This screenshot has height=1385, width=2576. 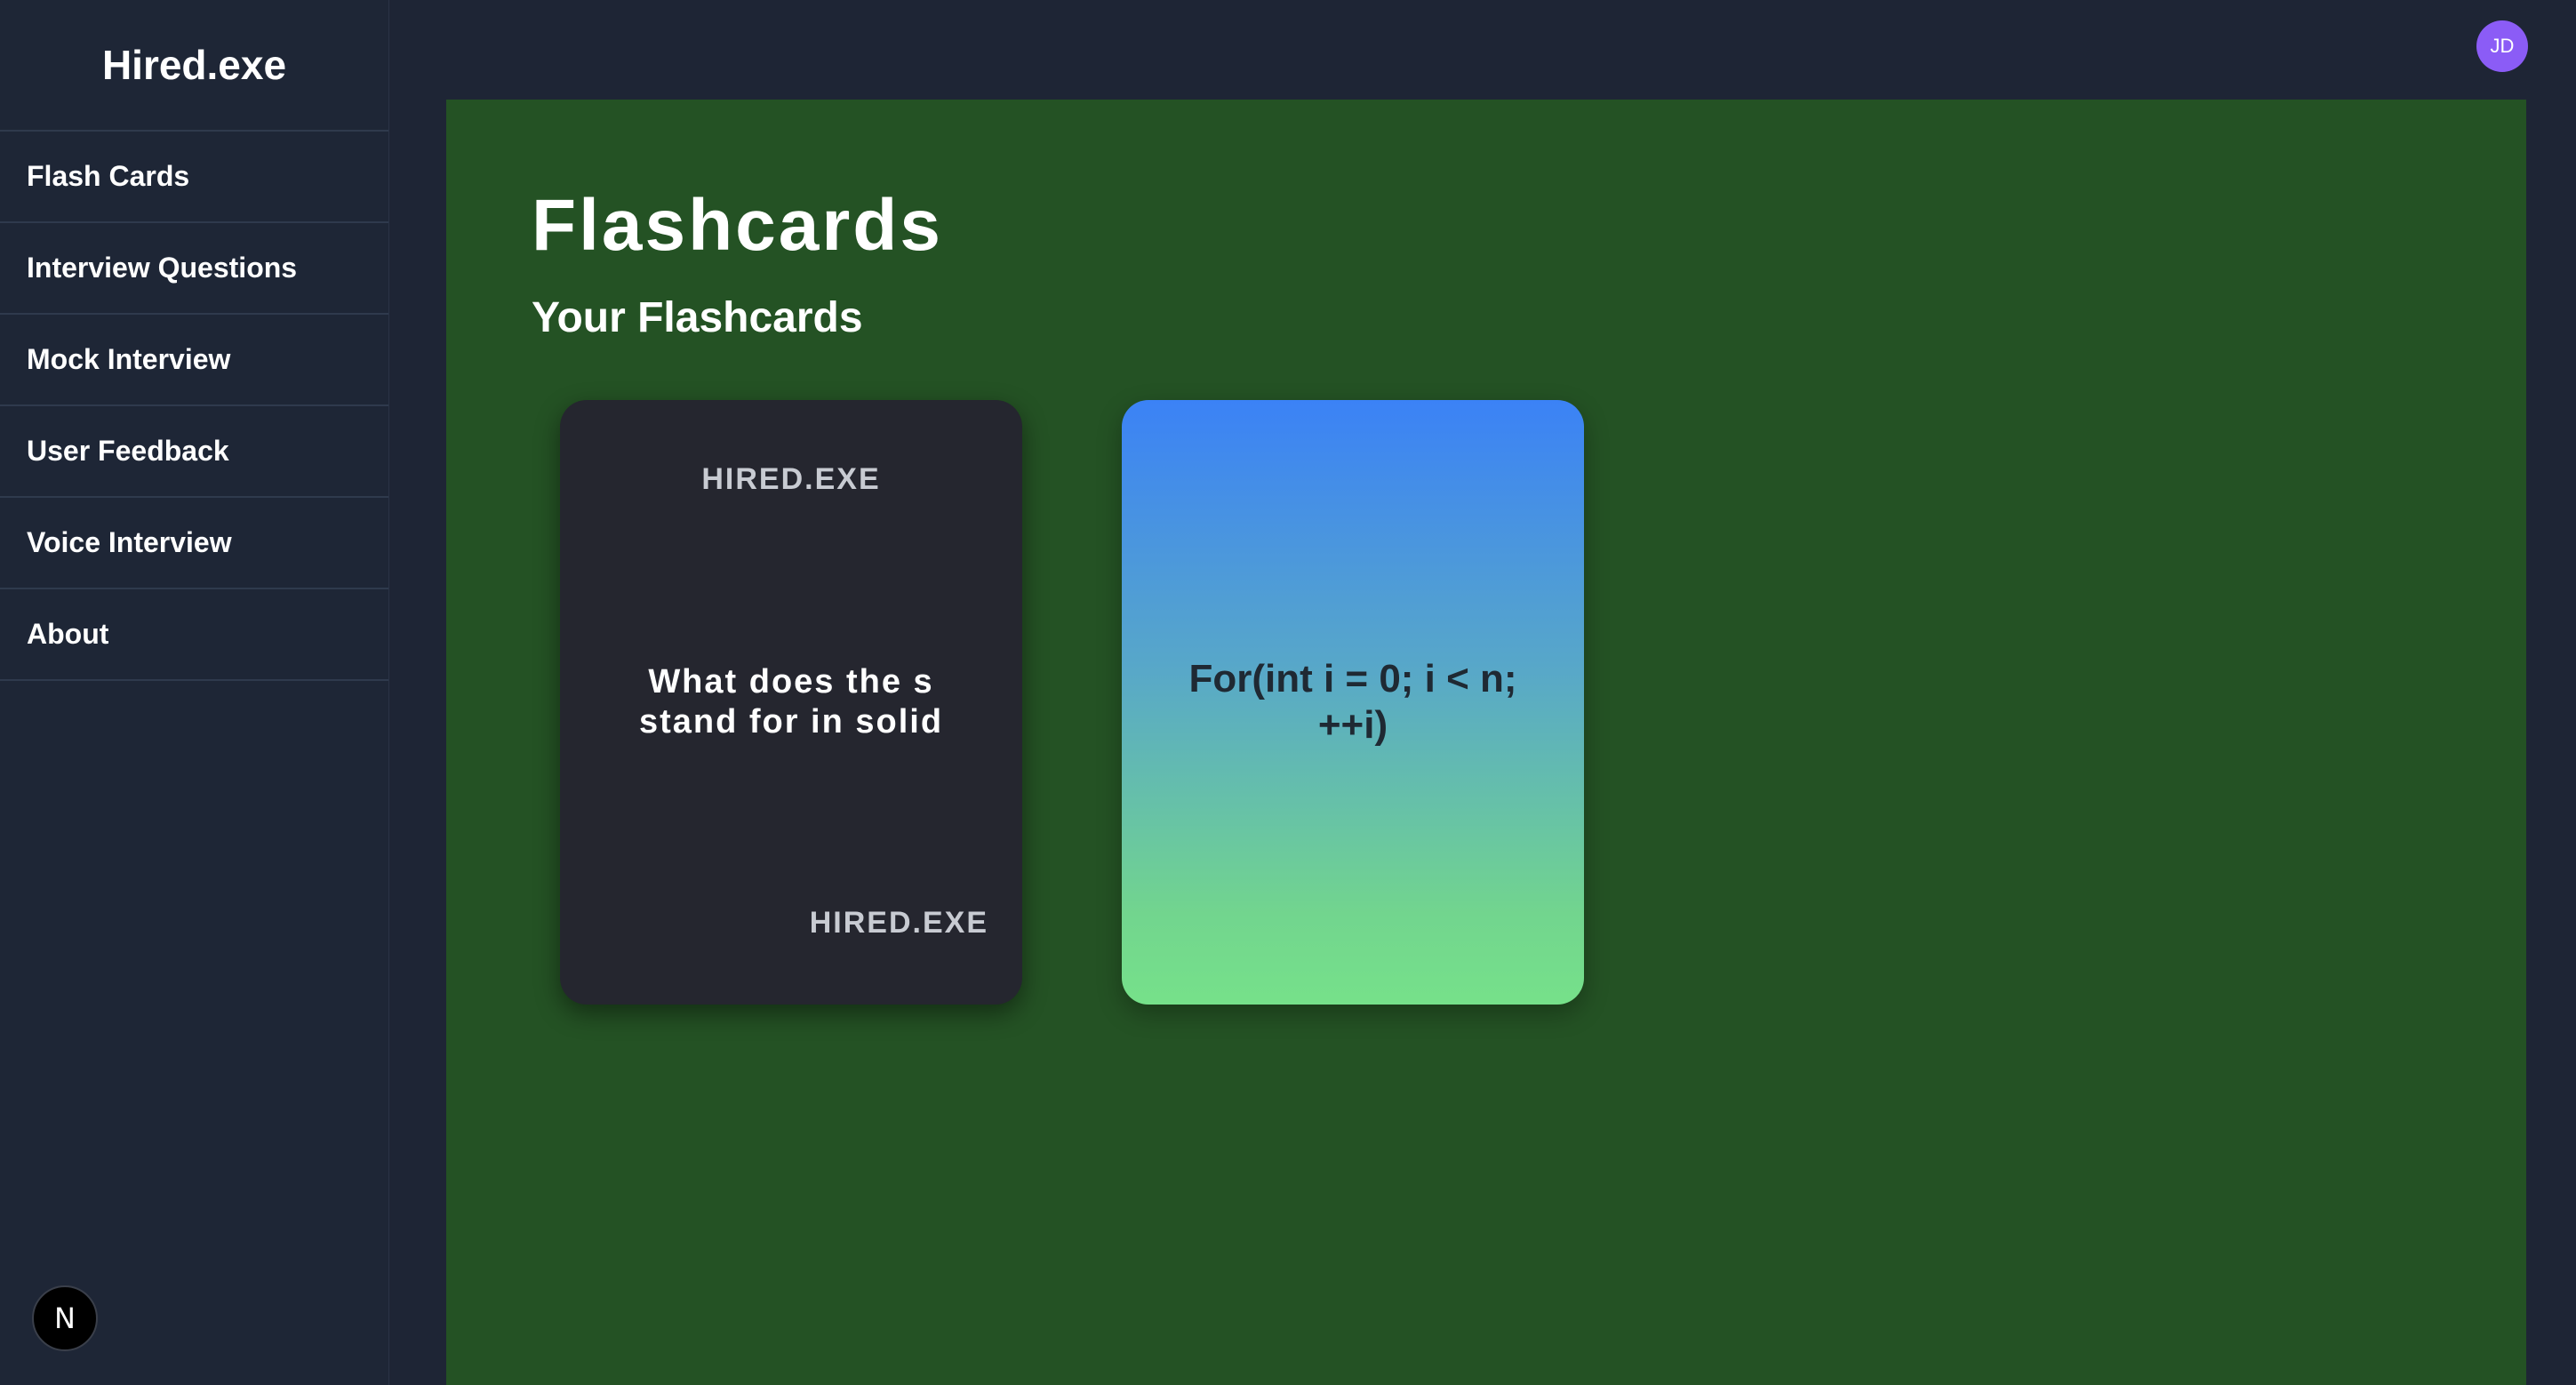 What do you see at coordinates (194, 269) in the screenshot?
I see `sidebar-item-interview-questions: Interview Questions` at bounding box center [194, 269].